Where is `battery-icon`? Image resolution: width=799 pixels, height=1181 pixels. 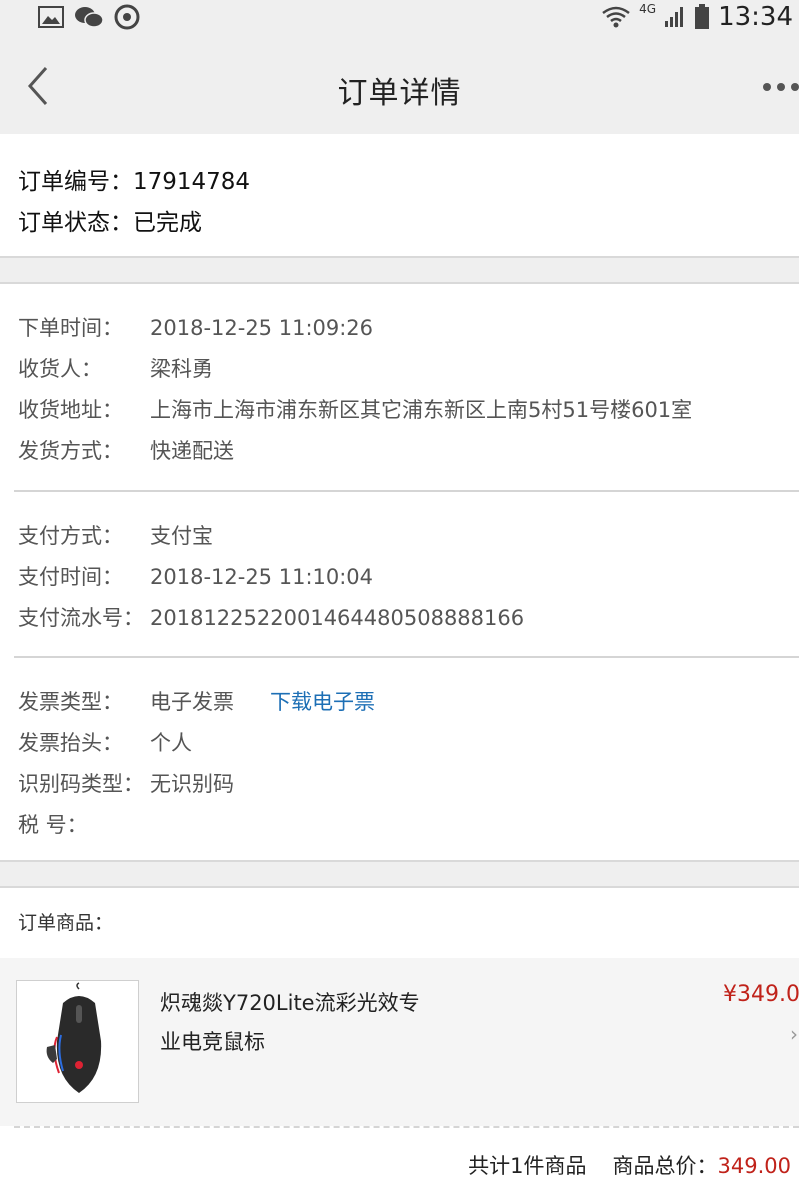
battery-icon is located at coordinates (702, 16).